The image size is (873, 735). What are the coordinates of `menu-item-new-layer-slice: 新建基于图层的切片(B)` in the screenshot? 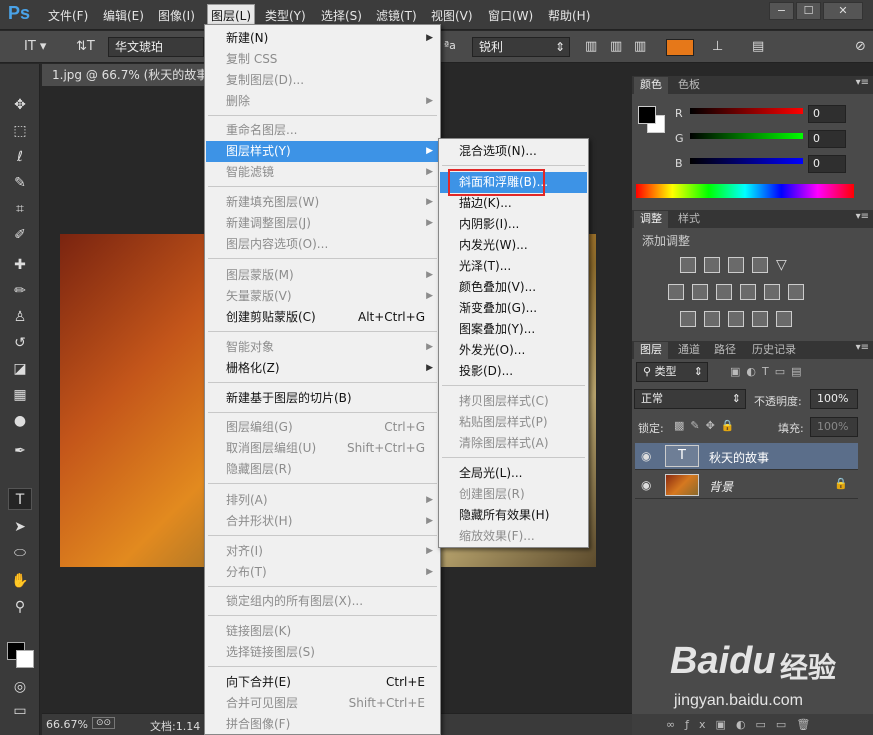 It's located at (322, 398).